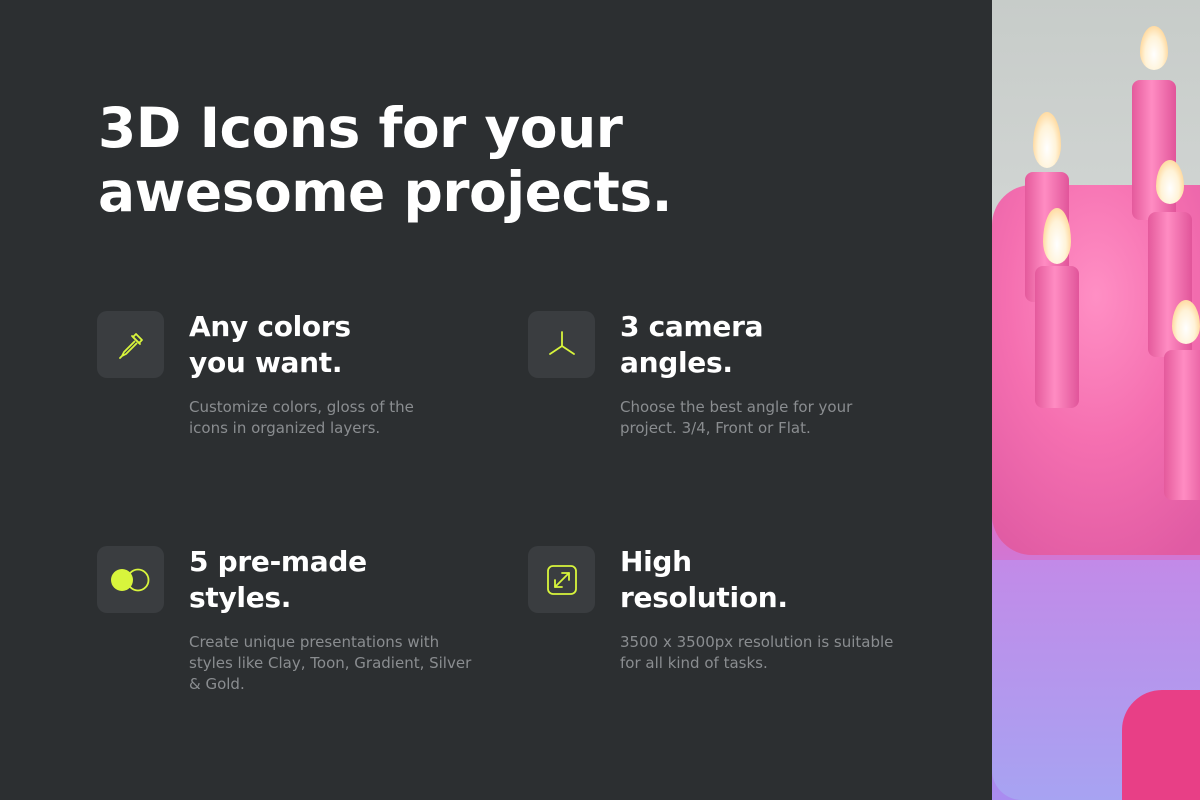  Describe the element at coordinates (285, 428) in the screenshot. I see `feature-description-line: icons in organized layers.` at that location.